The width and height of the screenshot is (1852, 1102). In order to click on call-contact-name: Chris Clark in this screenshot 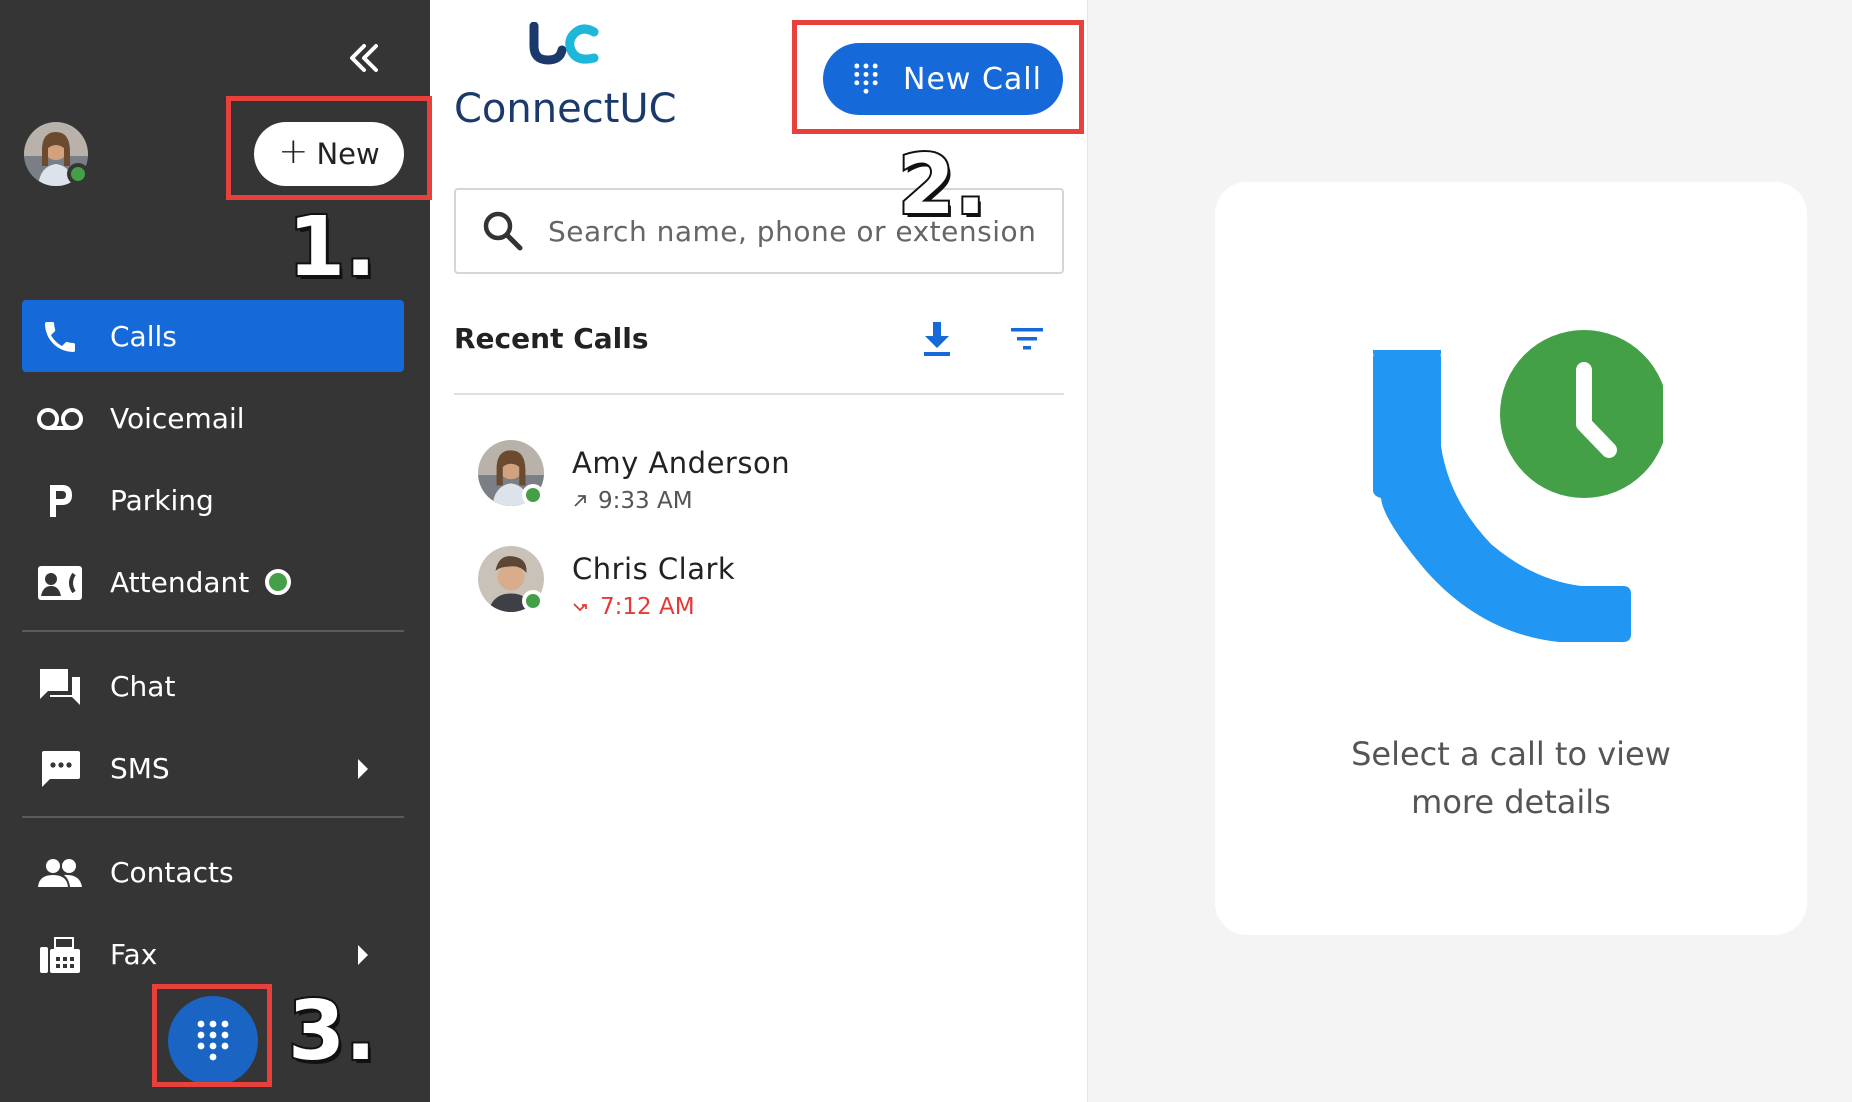, I will do `click(654, 569)`.